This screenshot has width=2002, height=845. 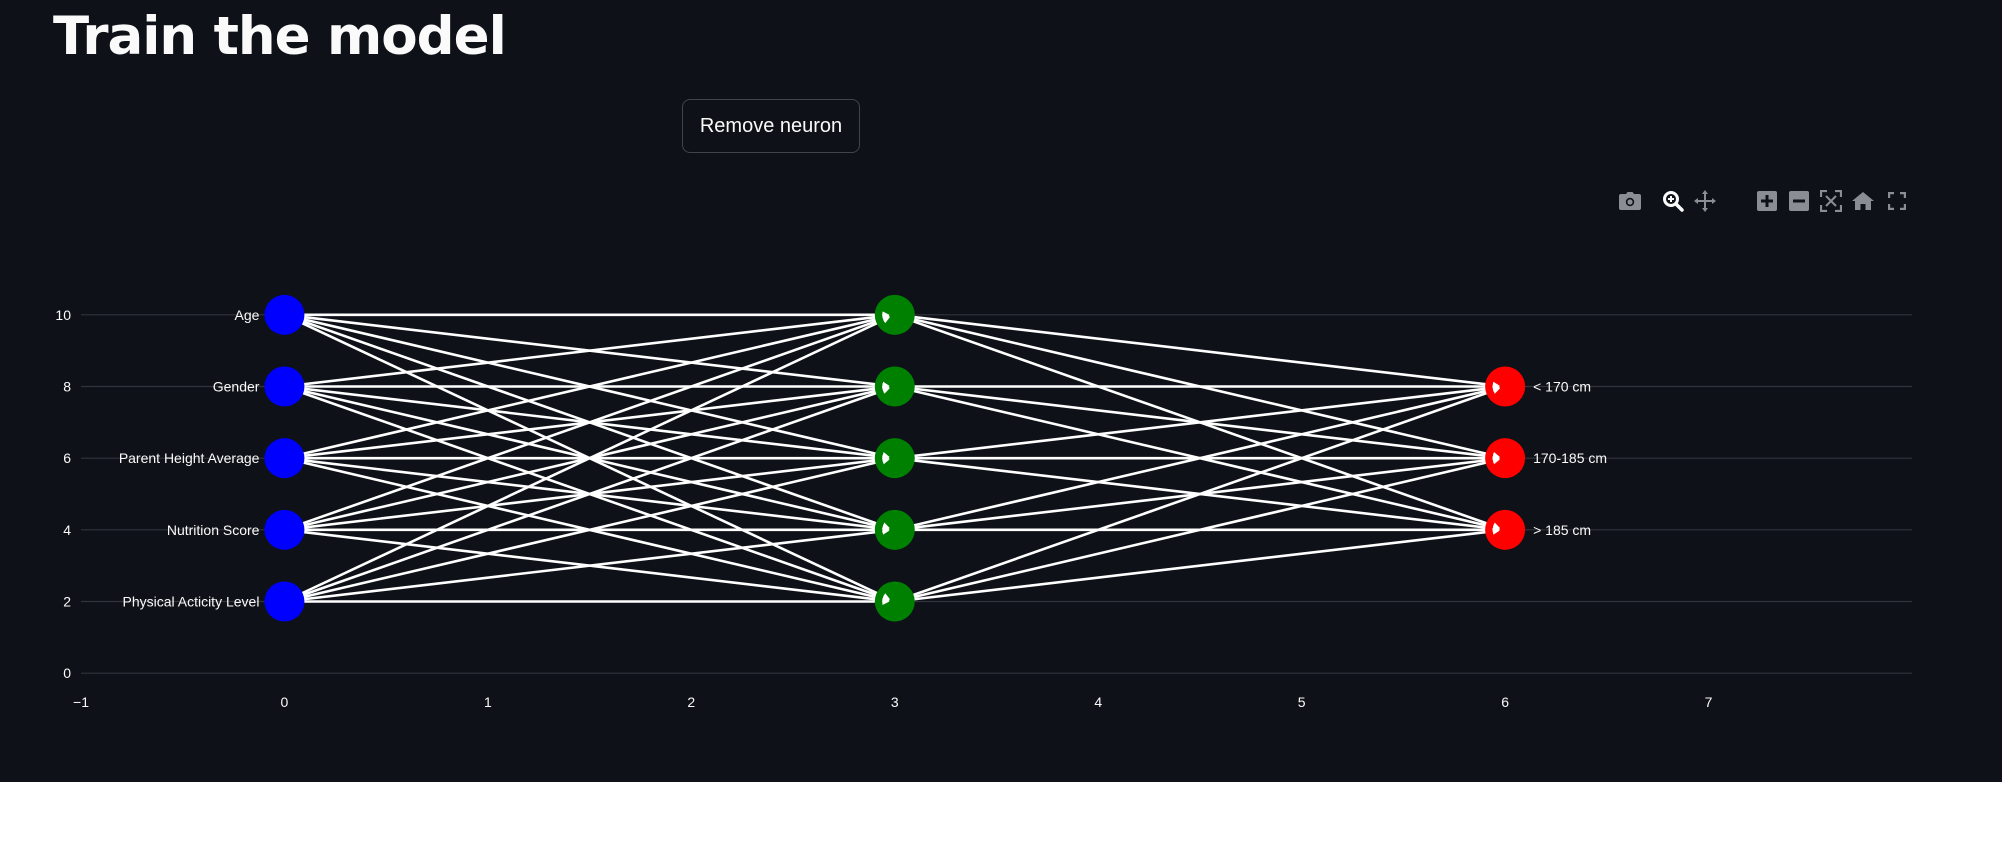 What do you see at coordinates (67, 530) in the screenshot?
I see `y-tick-label: 4` at bounding box center [67, 530].